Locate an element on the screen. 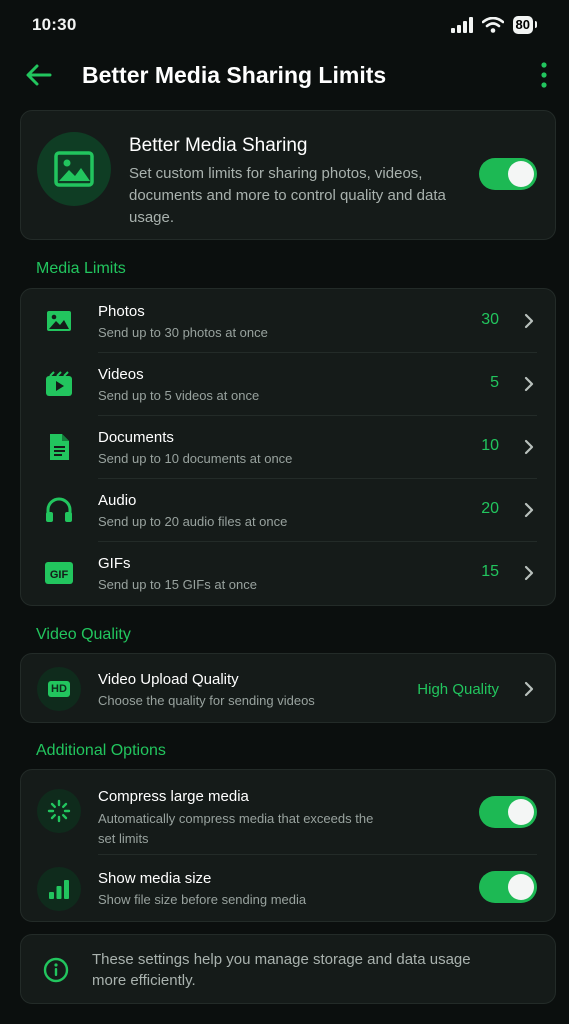 Image resolution: width=569 pixels, height=1024 pixels. divider is located at coordinates (317, 854).